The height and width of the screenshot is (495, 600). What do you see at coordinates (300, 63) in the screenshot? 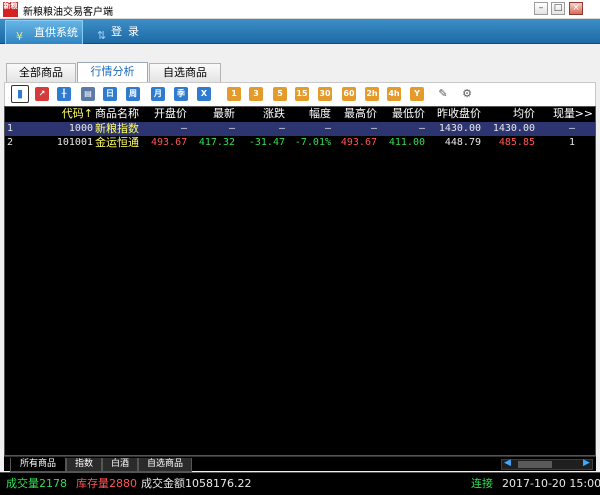
I see `sub-tab-bar: 全部商品 行情分析 自选商品` at bounding box center [300, 63].